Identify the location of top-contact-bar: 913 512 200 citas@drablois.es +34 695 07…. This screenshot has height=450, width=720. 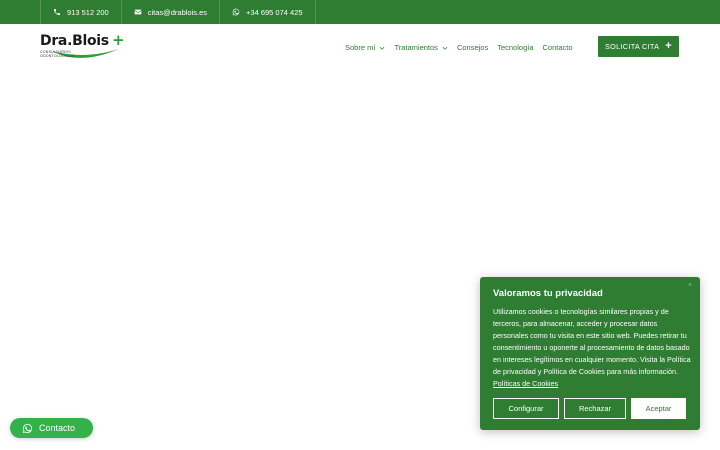
(360, 12).